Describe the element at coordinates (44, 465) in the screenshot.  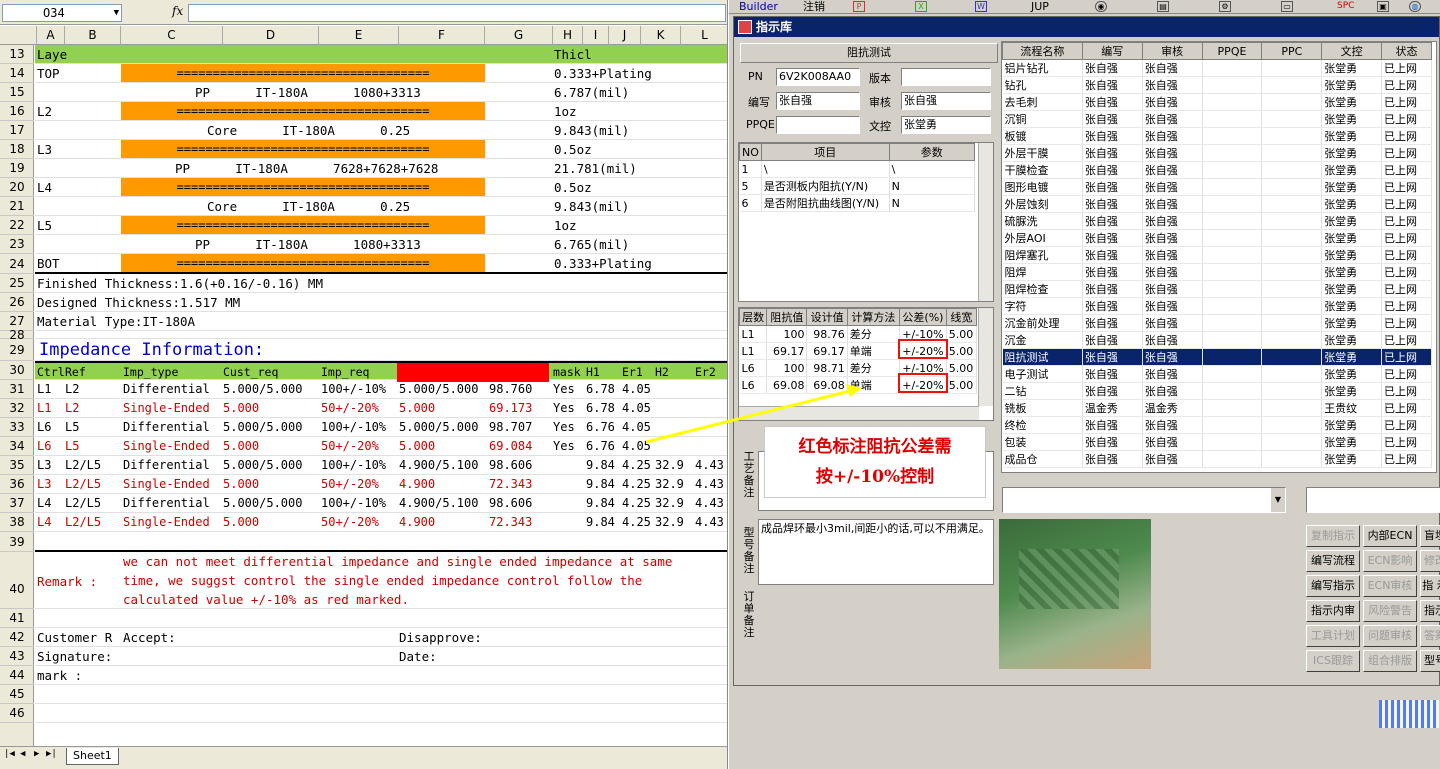
I see `cell: L3` at that location.